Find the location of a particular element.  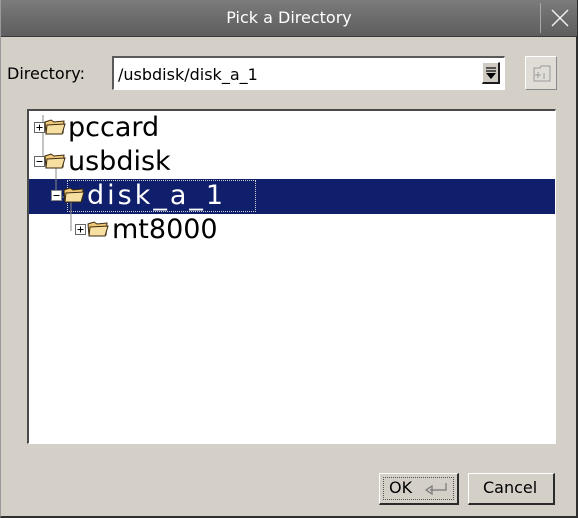

close-button is located at coordinates (558, 18).